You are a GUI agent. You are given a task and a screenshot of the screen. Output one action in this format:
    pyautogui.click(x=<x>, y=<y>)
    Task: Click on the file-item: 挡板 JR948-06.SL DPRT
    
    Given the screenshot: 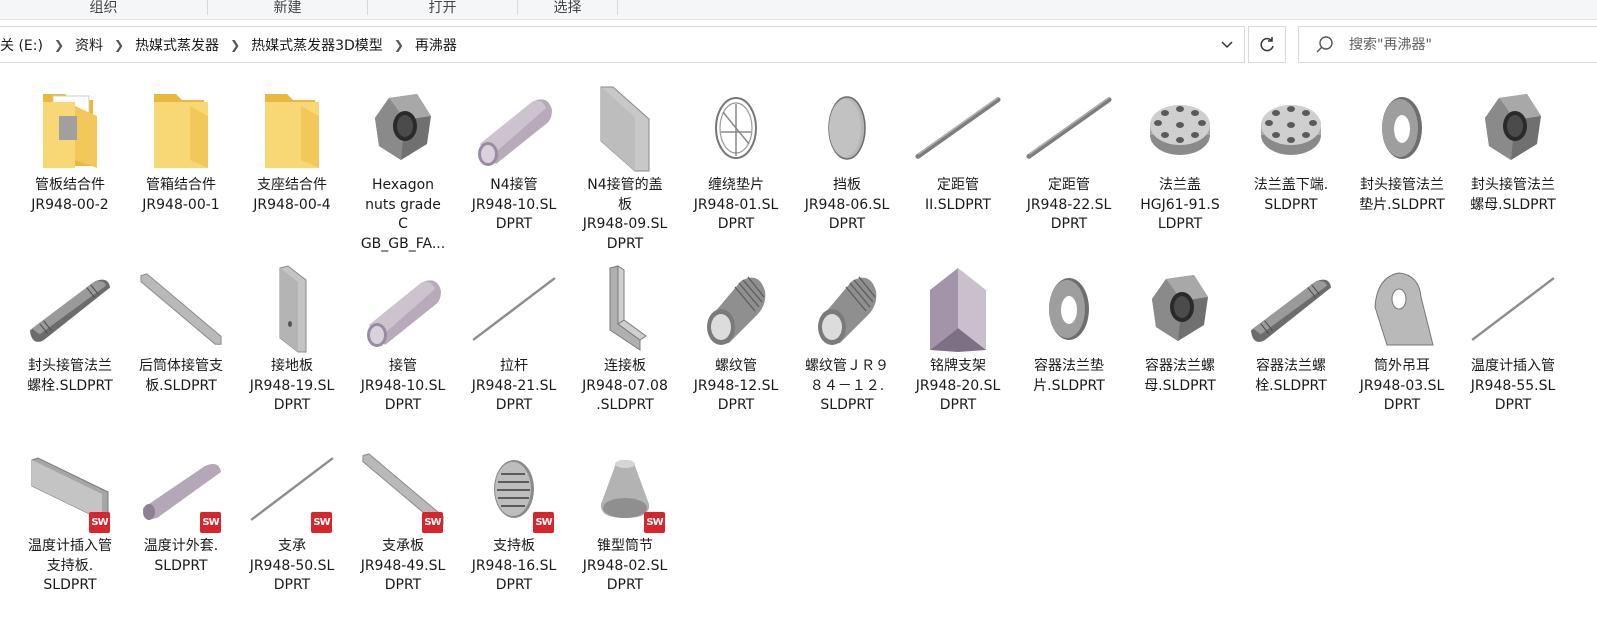 What is the action you would take?
    pyautogui.click(x=847, y=167)
    